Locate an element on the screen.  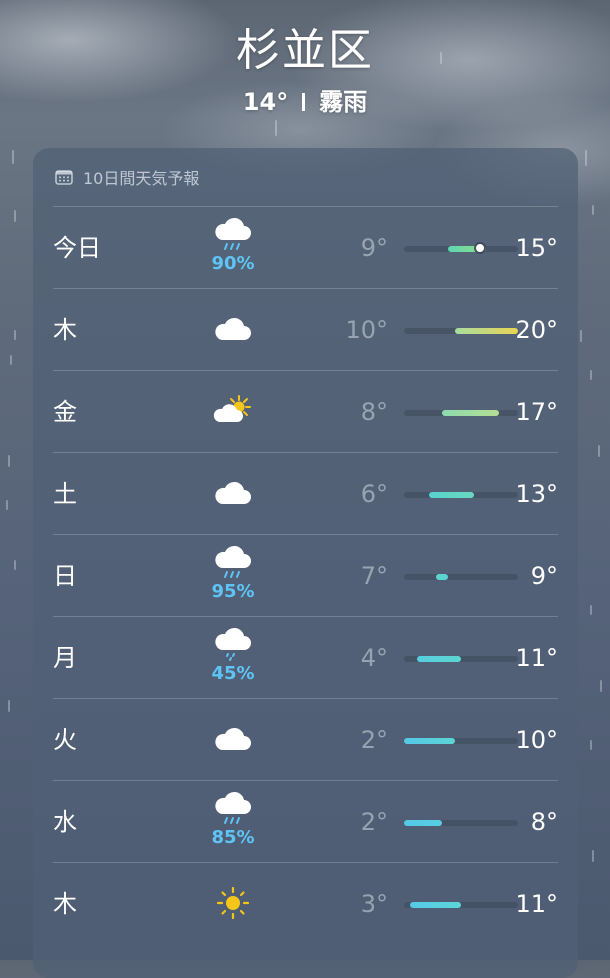
low-temp: 8° is located at coordinates (374, 412).